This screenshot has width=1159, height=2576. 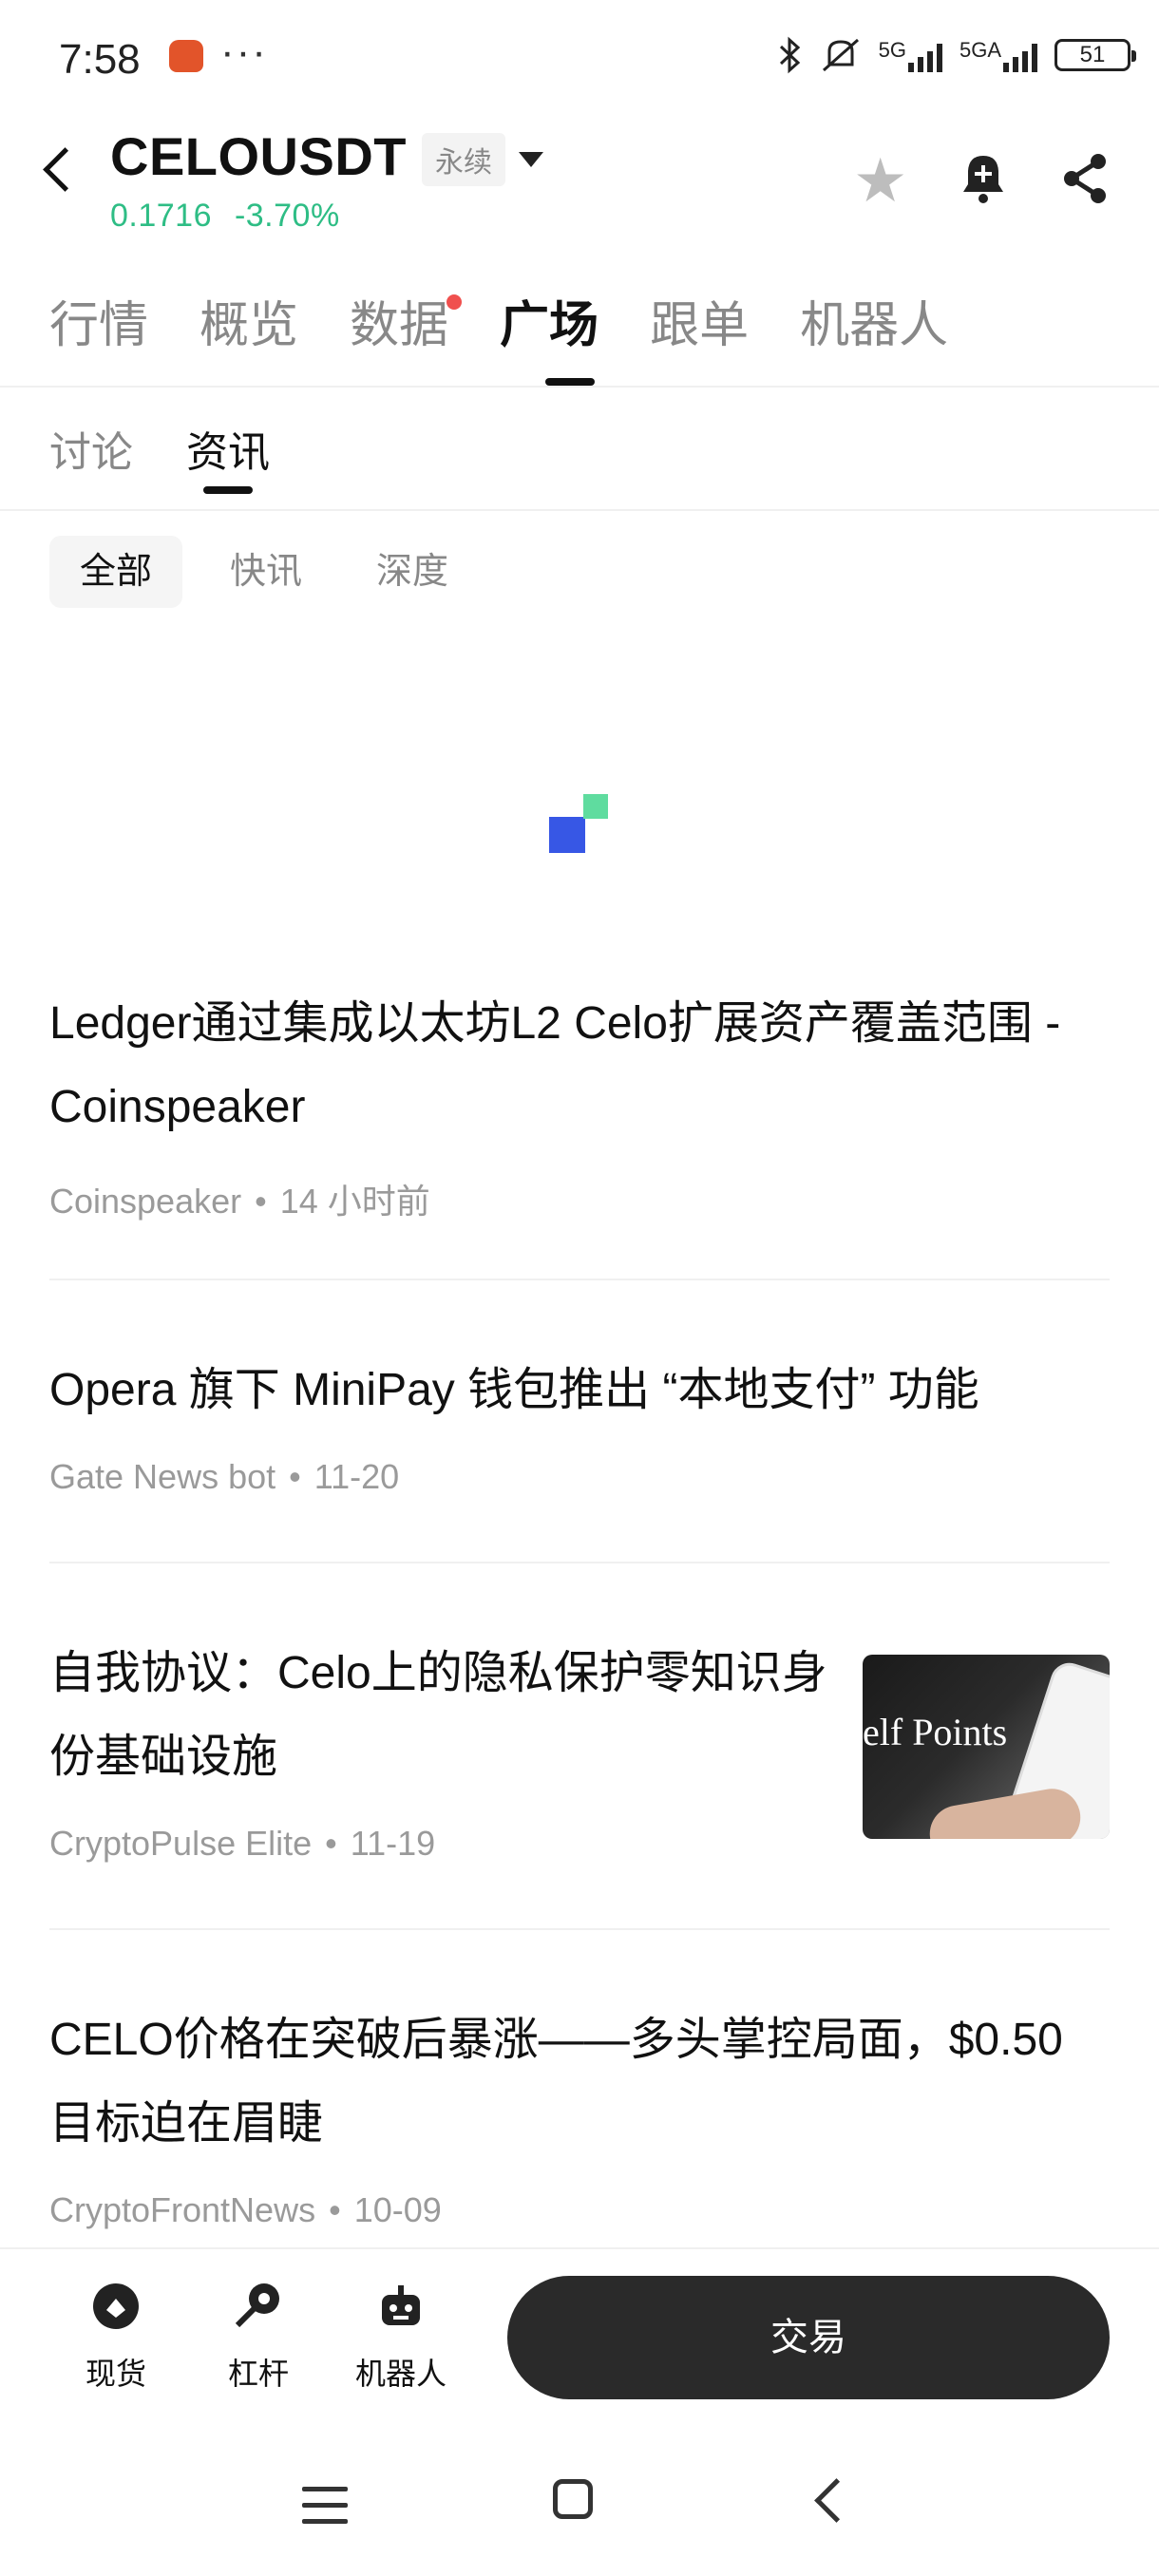 What do you see at coordinates (116, 2337) in the screenshot?
I see `spot-button: 现货` at bounding box center [116, 2337].